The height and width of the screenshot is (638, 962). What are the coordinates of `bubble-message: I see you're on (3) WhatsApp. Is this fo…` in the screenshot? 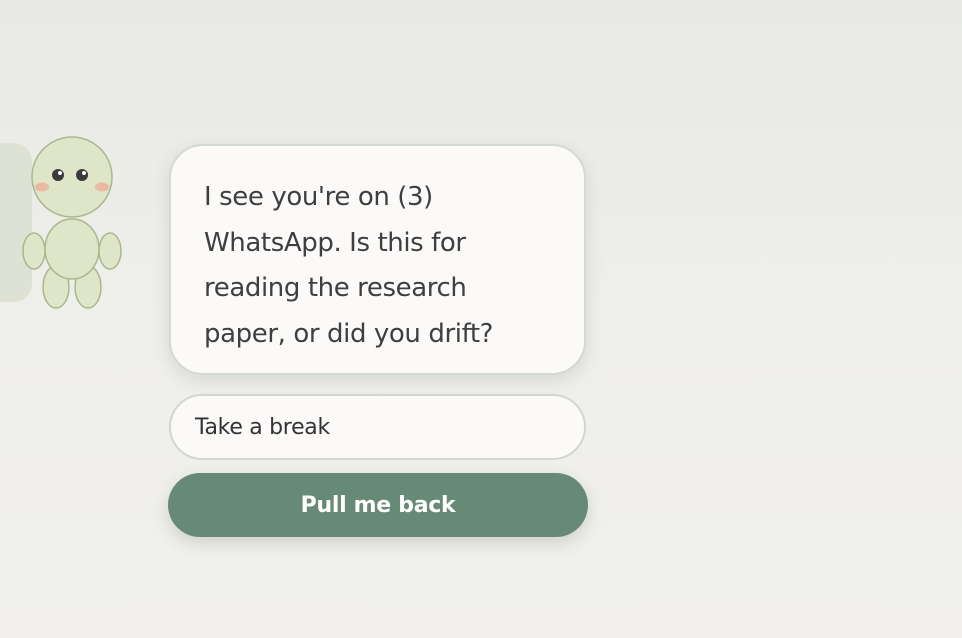 It's located at (349, 265).